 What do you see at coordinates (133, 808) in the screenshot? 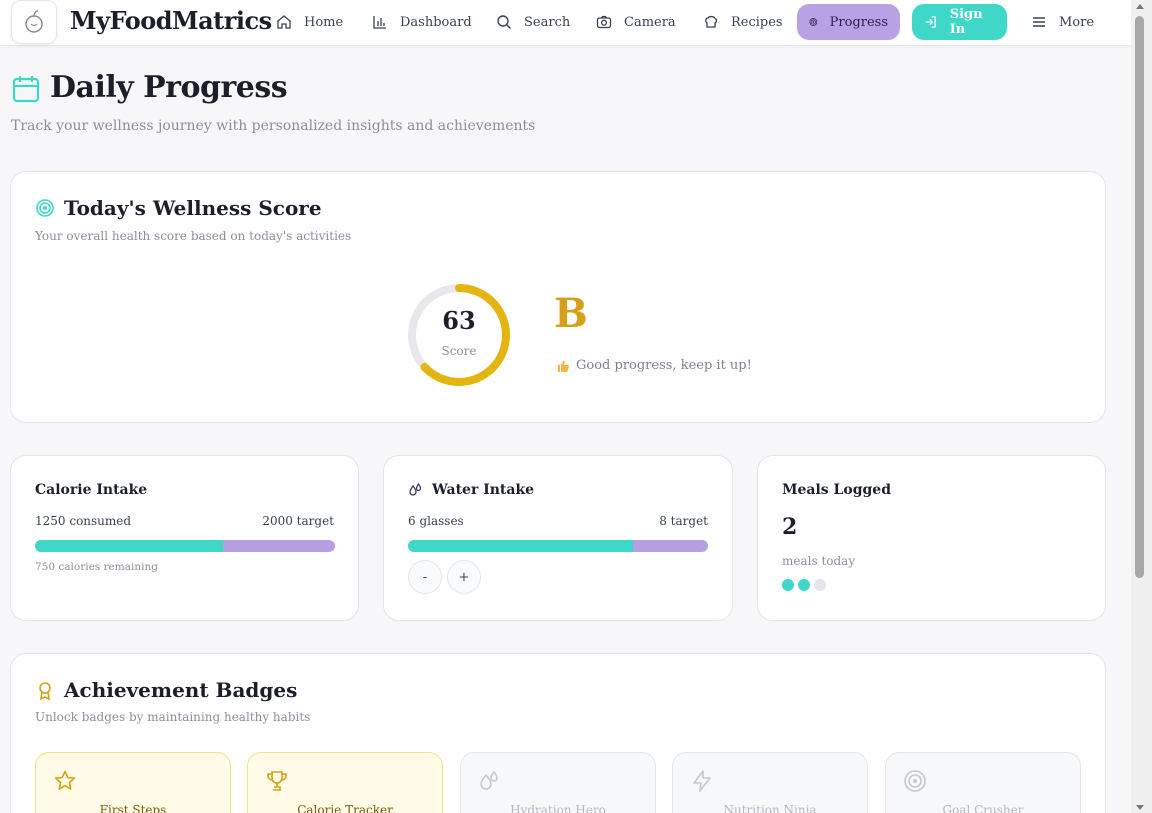
I see `badge-name: First Steps` at bounding box center [133, 808].